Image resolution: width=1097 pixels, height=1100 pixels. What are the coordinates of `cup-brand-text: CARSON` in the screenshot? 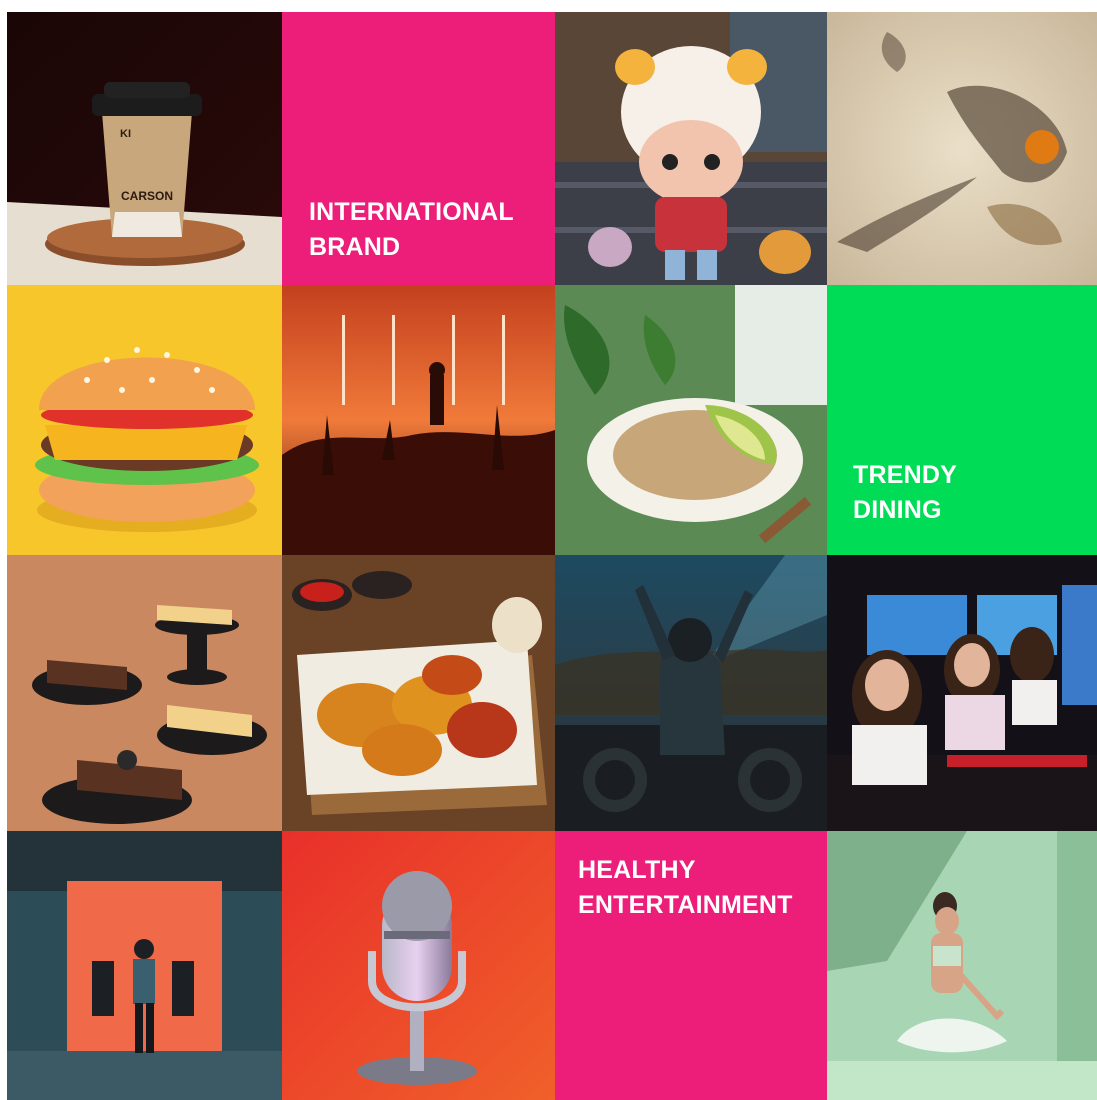 It's located at (147, 196).